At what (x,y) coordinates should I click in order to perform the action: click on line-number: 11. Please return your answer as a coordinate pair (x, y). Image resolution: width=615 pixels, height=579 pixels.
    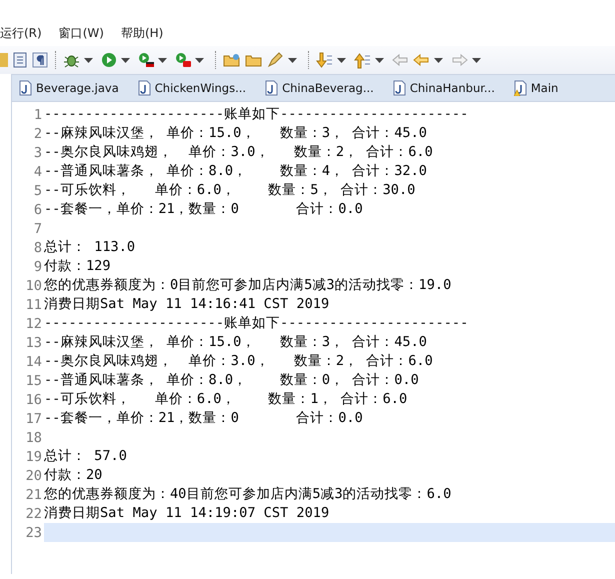
    Looking at the image, I should click on (33, 304).